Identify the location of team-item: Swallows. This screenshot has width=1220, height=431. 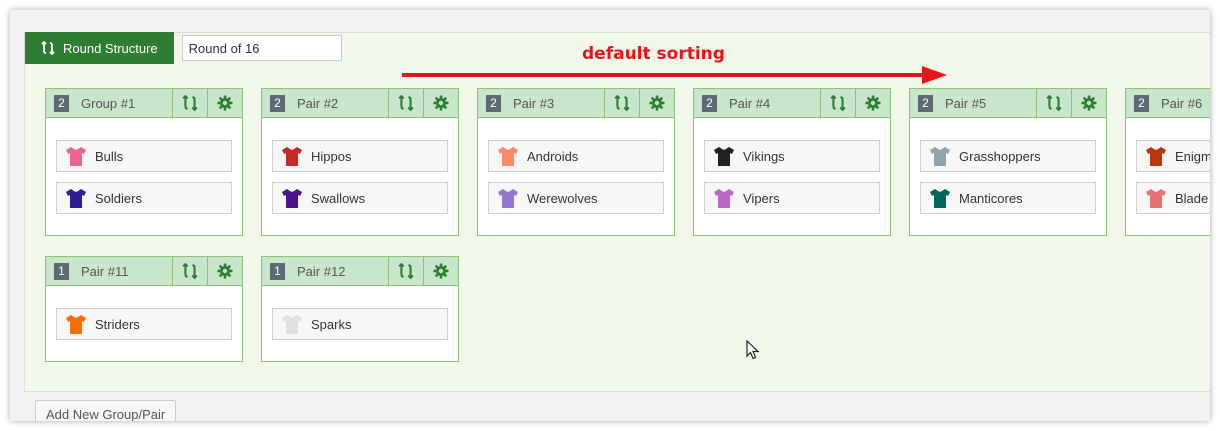
(360, 198).